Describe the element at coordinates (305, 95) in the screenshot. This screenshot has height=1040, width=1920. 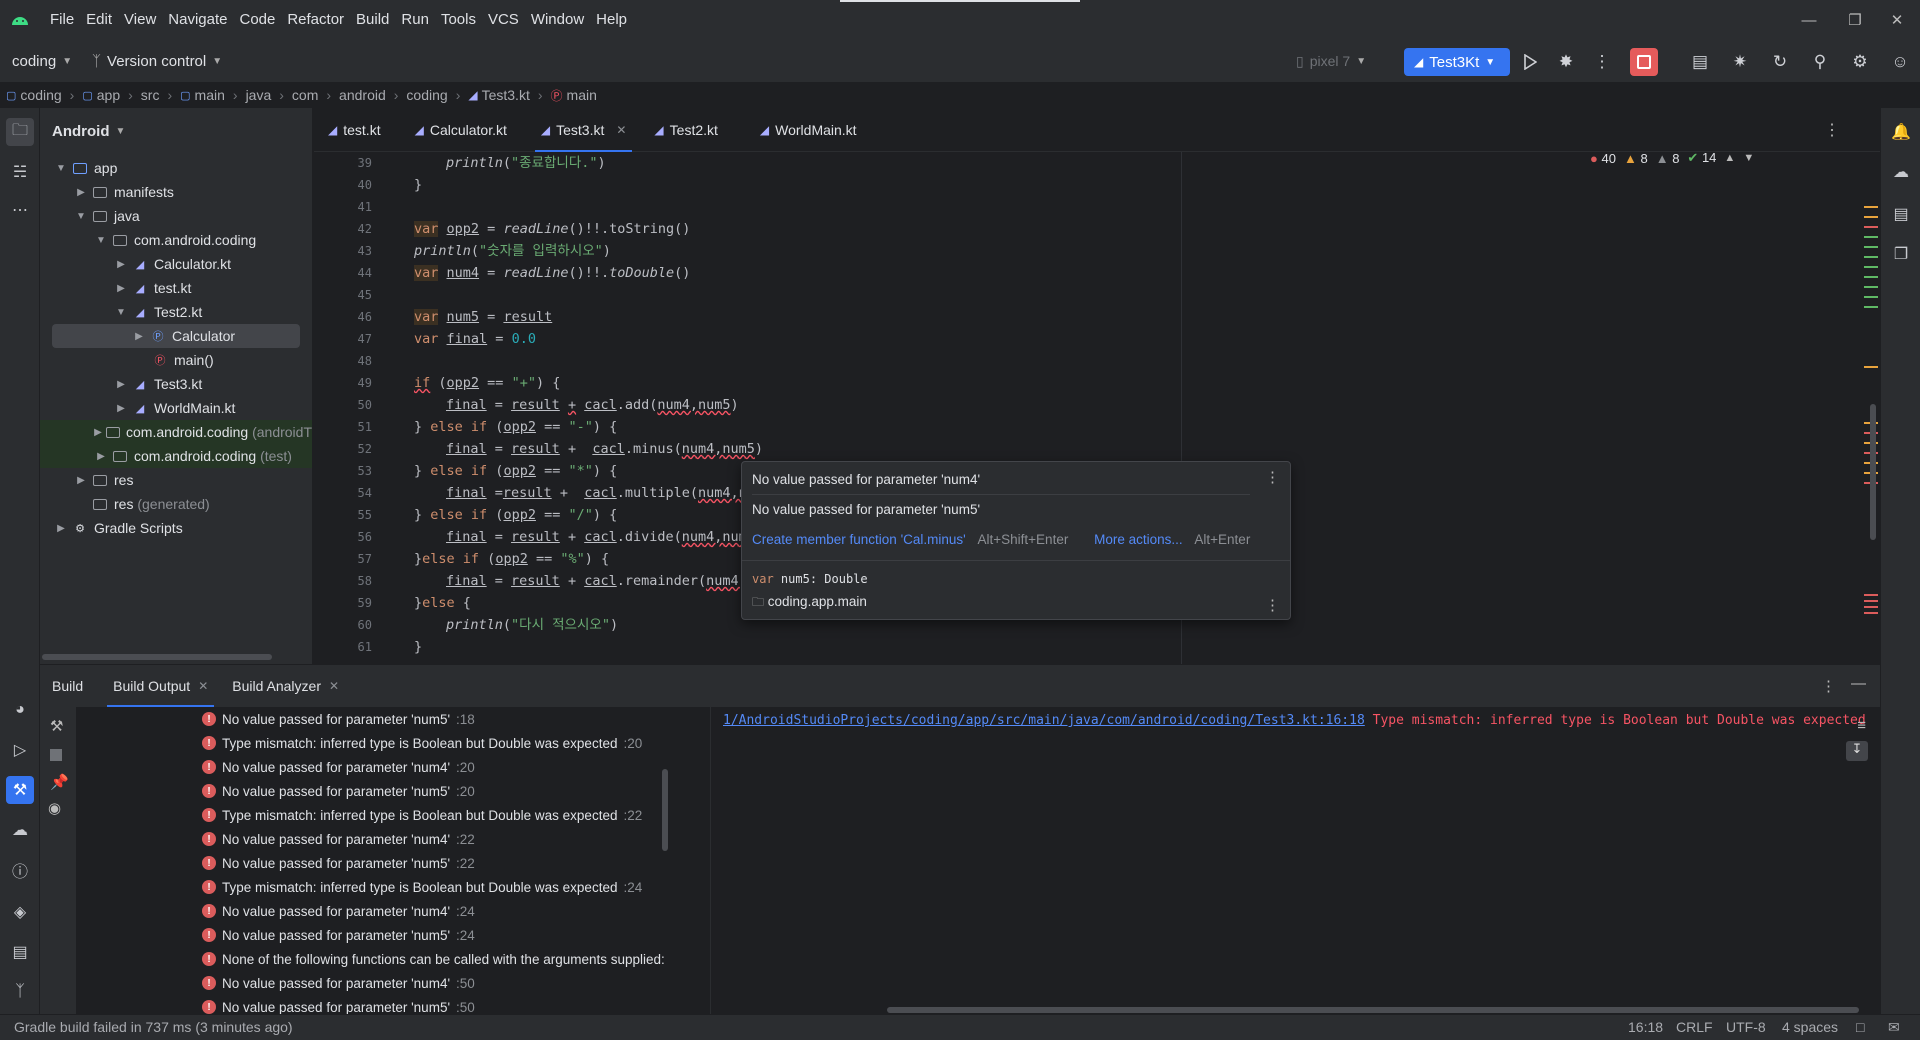
I see `breadcrumb-item: com` at that location.